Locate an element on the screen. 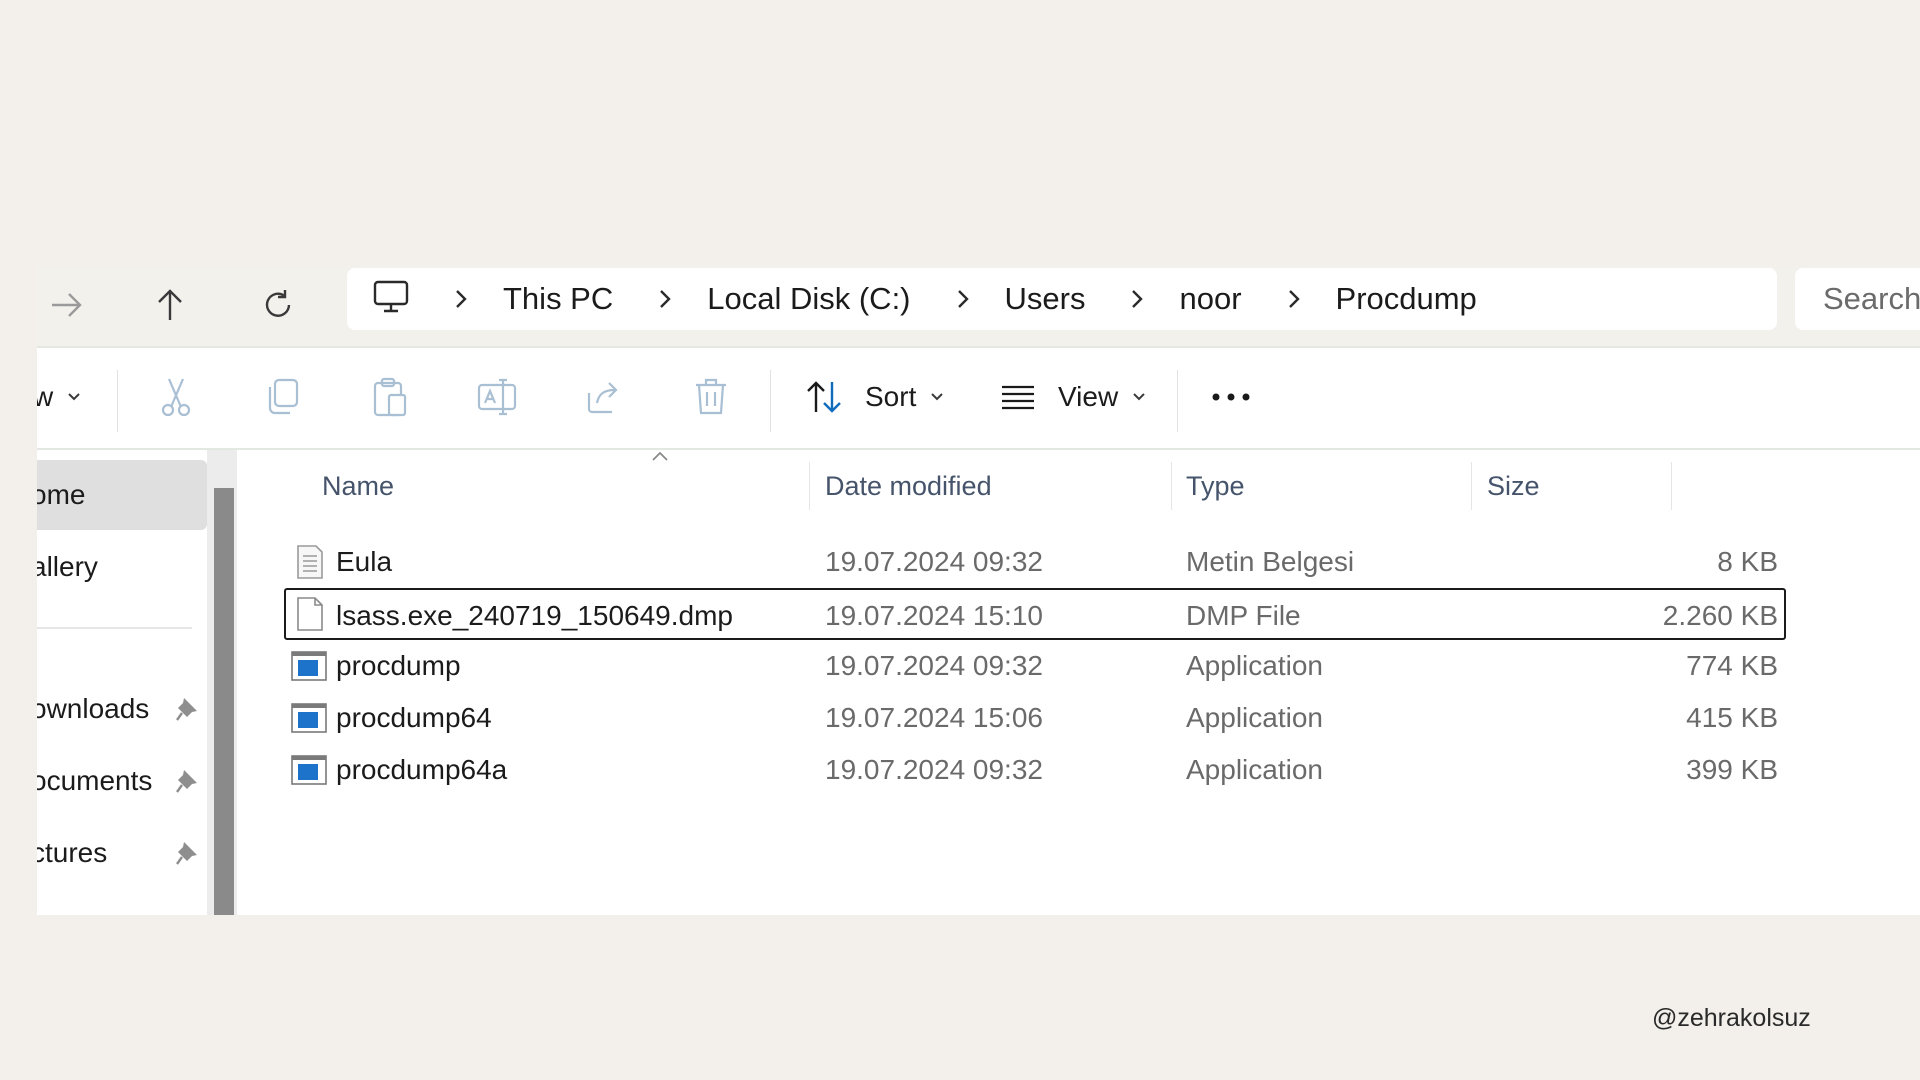  up-button is located at coordinates (170, 305).